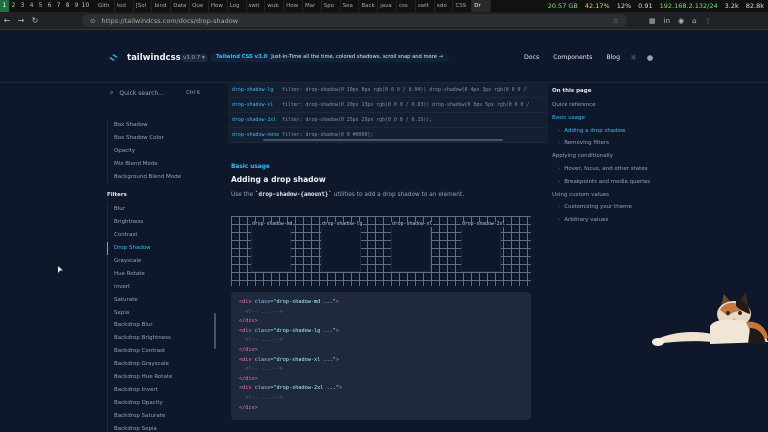 This screenshot has height=432, width=768. What do you see at coordinates (237, 6) in the screenshot?
I see `window-tab: Log` at bounding box center [237, 6].